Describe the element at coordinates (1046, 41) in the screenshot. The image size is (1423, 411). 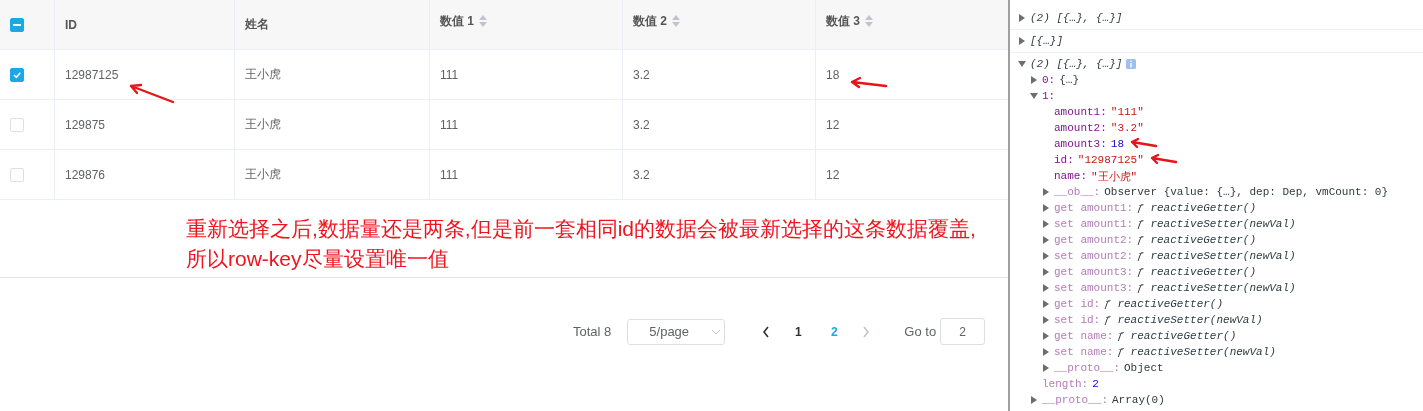
I see `property-value: [{…}]` at that location.